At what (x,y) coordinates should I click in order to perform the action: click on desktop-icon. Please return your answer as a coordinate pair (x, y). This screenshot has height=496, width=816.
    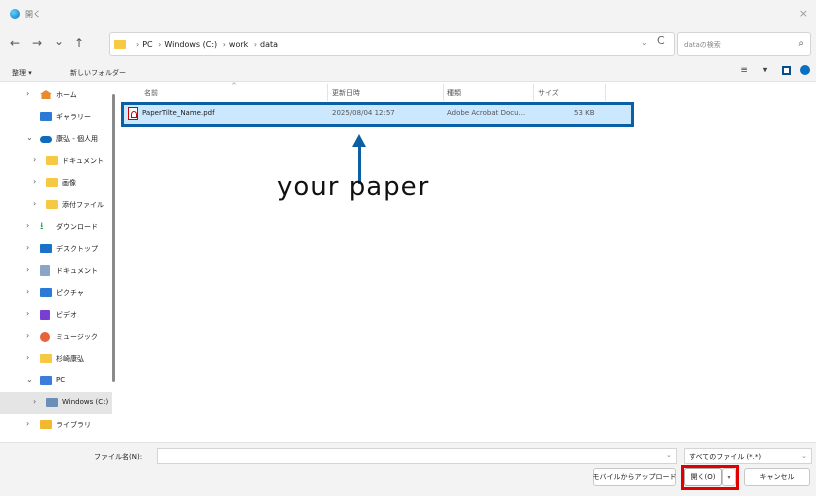
    Looking at the image, I should click on (46, 248).